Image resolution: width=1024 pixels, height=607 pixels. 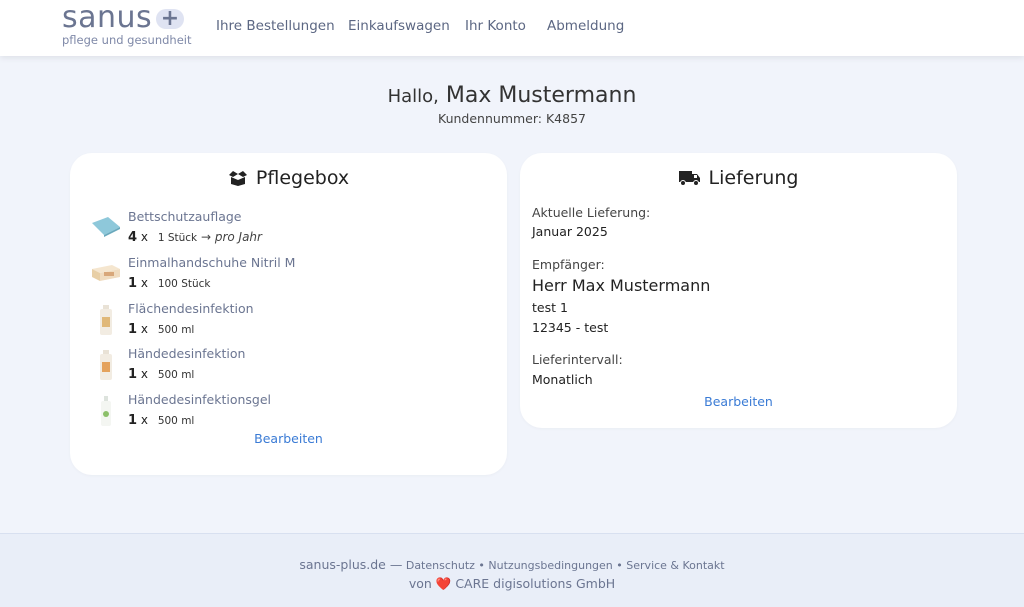 What do you see at coordinates (127, 40) in the screenshot?
I see `logo-tagline: pflege und gesundheit` at bounding box center [127, 40].